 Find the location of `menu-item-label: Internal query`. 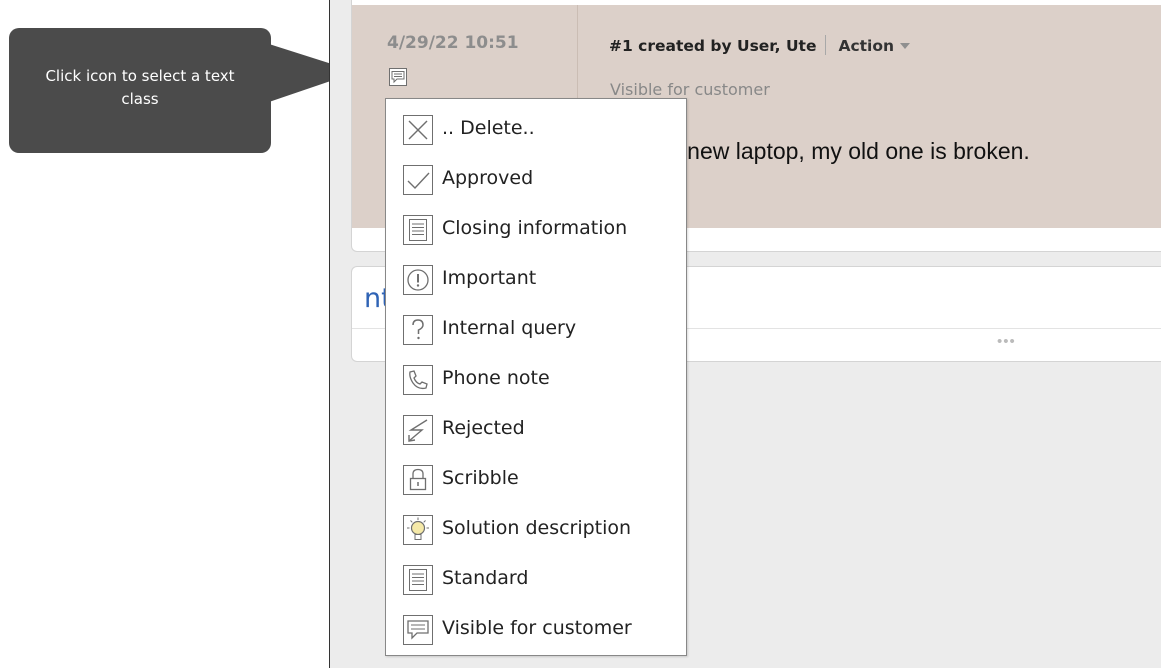

menu-item-label: Internal query is located at coordinates (509, 328).